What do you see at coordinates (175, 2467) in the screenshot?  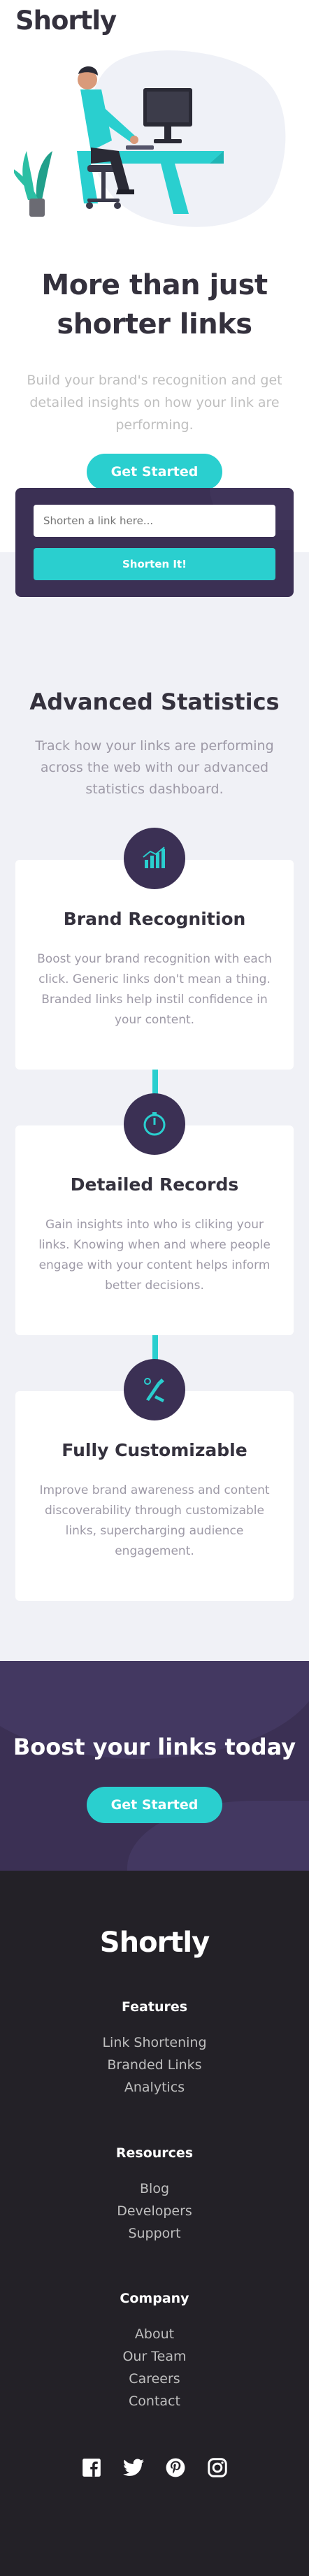 I see `pinterest-icon` at bounding box center [175, 2467].